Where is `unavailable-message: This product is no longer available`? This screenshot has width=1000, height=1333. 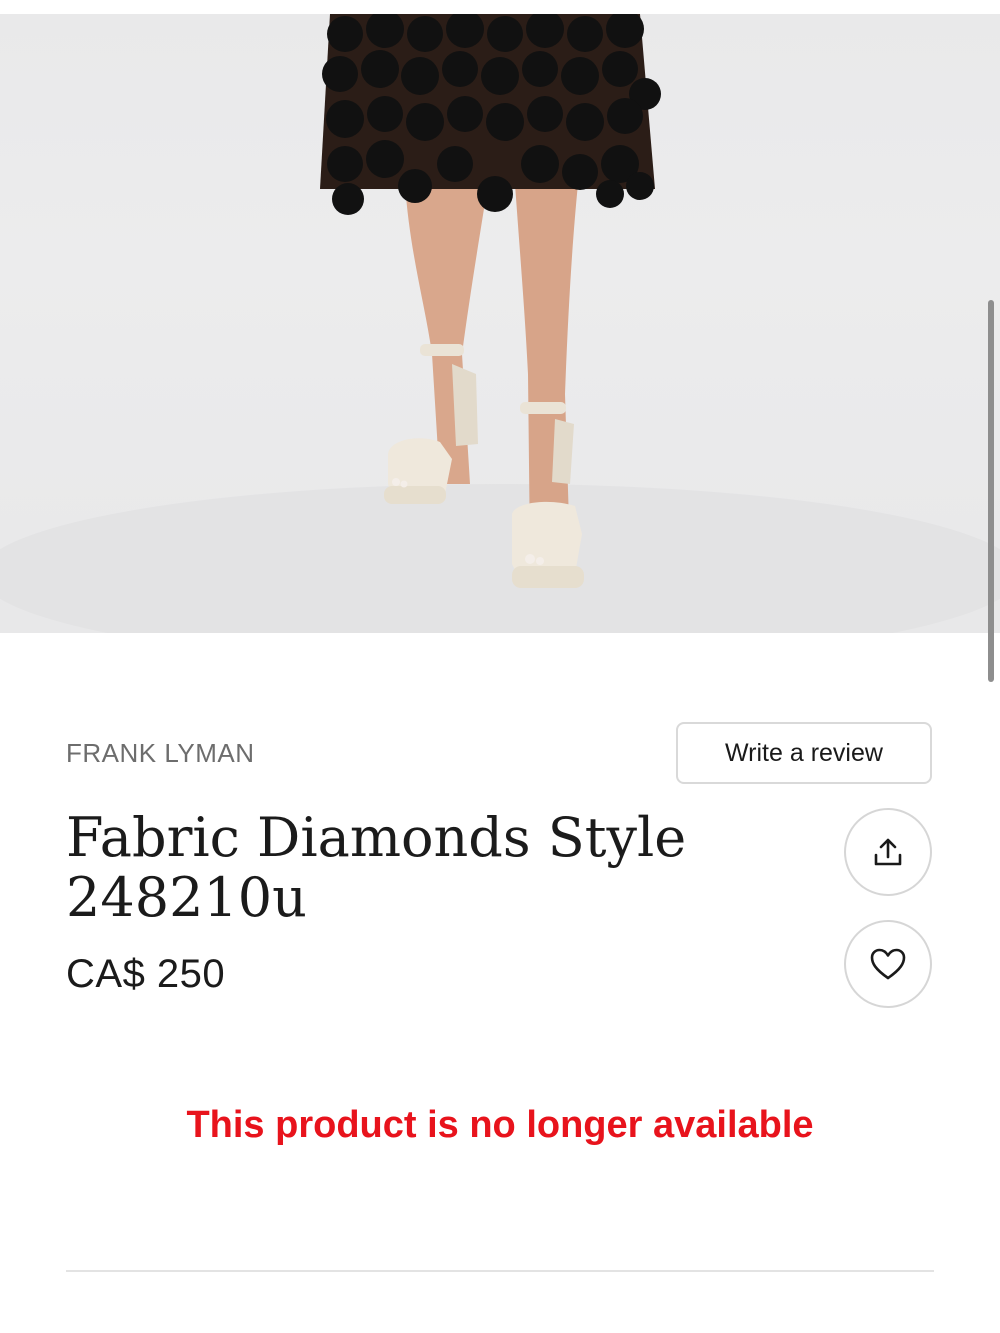 unavailable-message: This product is no longer available is located at coordinates (500, 1125).